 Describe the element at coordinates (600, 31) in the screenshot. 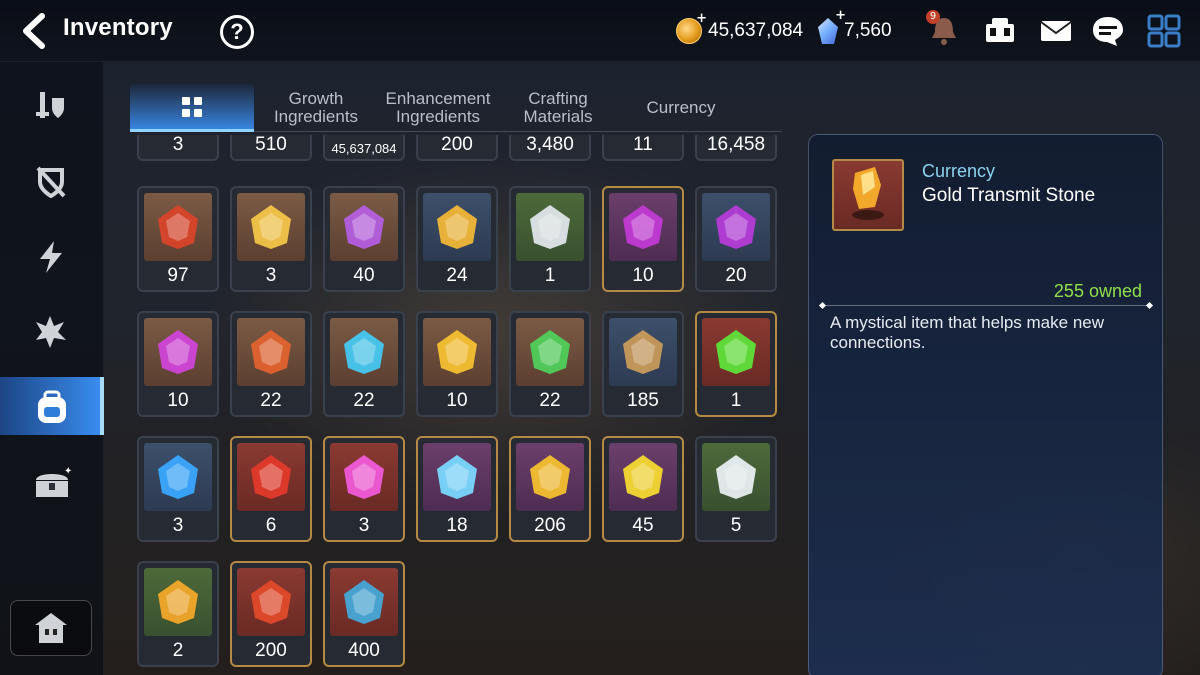

I see `top-bar: Inventory ? + 45,637,084 + 7,560 9` at that location.